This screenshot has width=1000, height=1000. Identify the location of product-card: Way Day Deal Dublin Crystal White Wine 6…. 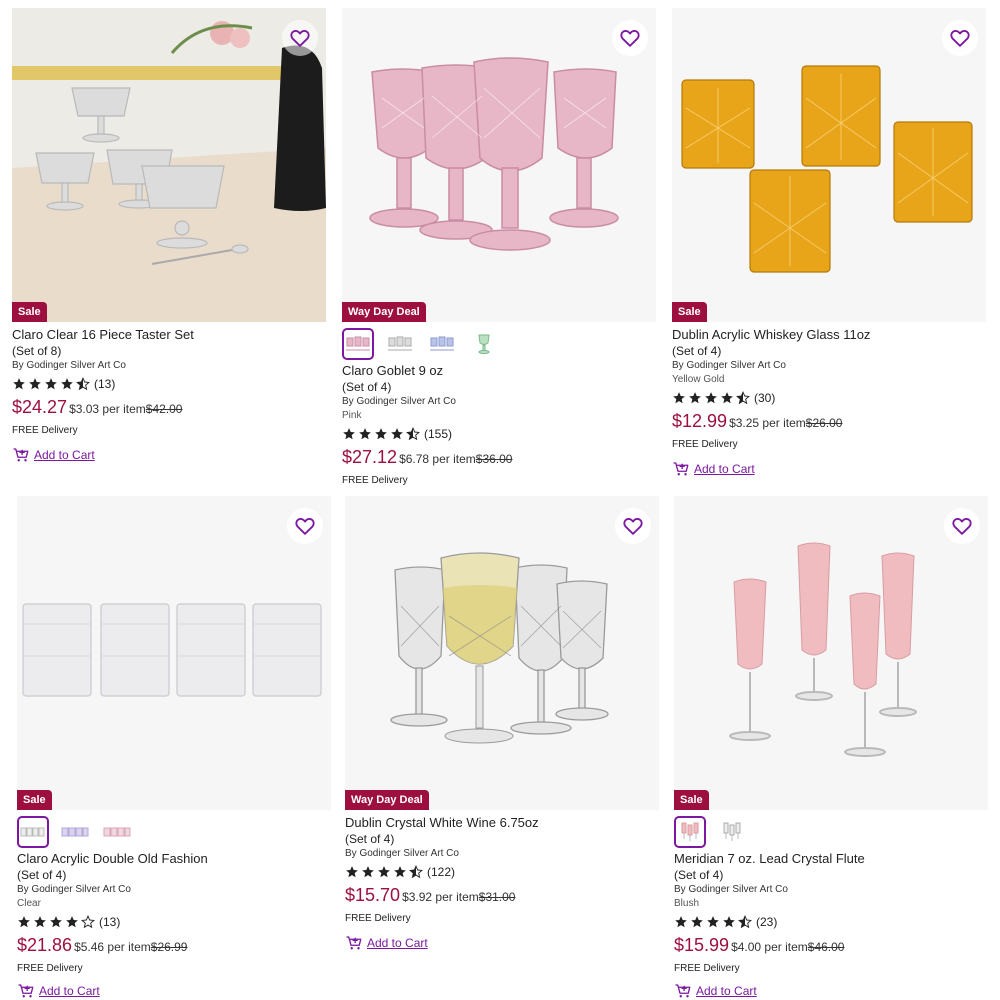
(502, 724).